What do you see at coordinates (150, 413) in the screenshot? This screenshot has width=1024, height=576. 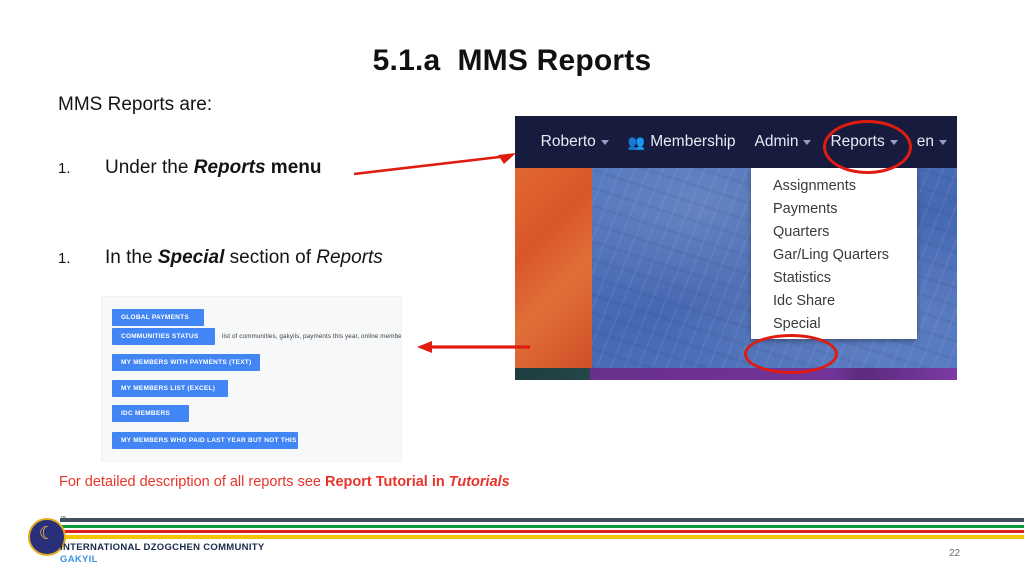 I see `report-button-idc-members: IDC MEMBERS` at bounding box center [150, 413].